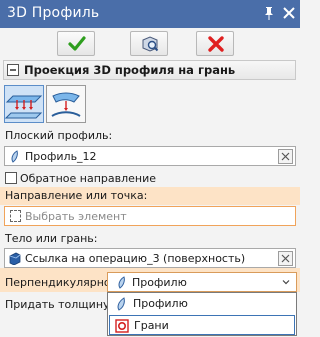 The image size is (320, 337). I want to click on dropdown-option-face: Грани, so click(202, 325).